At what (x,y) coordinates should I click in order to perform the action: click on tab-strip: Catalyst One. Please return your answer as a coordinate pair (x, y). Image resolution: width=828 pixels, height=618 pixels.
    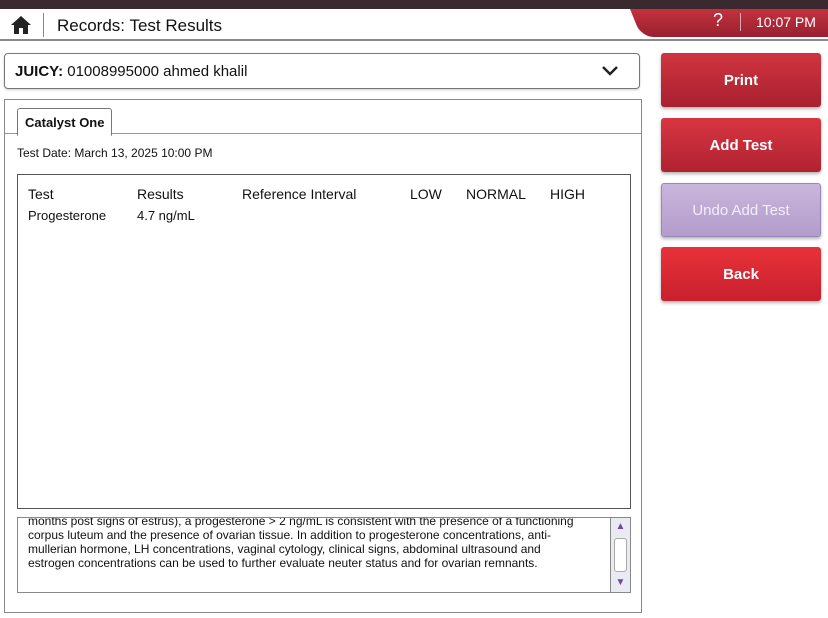
    Looking at the image, I should click on (323, 121).